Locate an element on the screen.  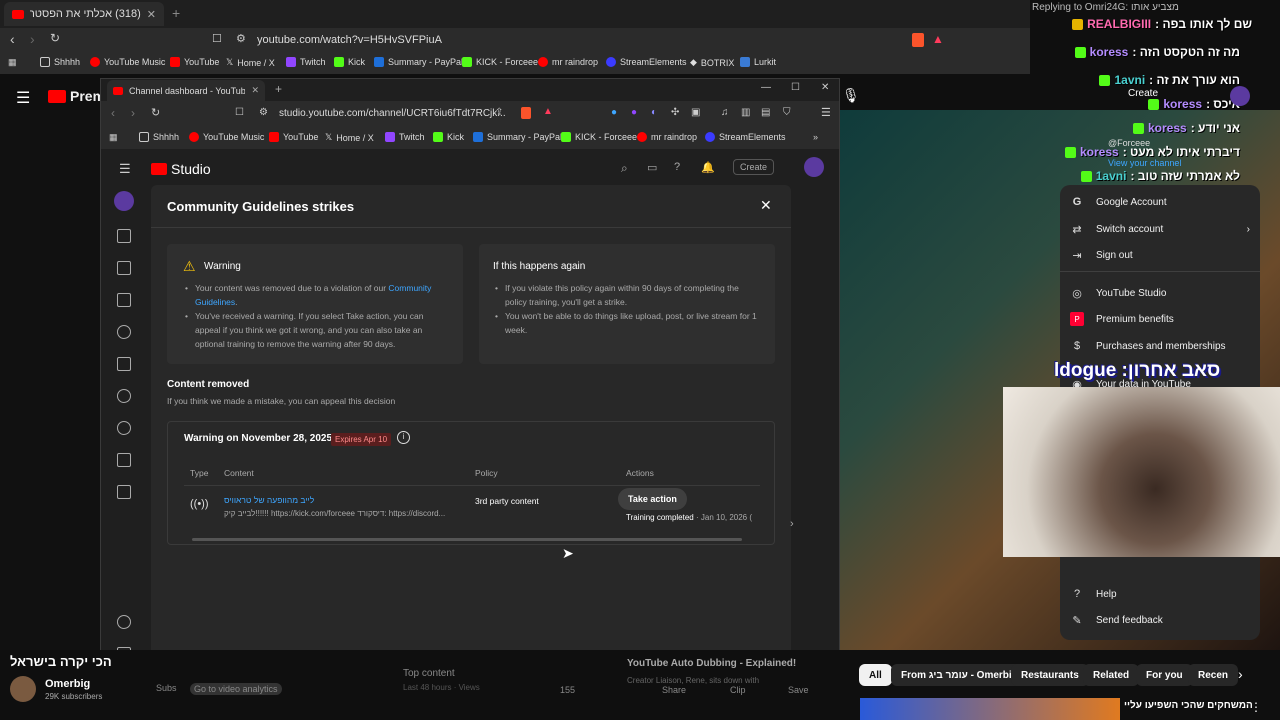
analytics-icon is located at coordinates (124, 300).